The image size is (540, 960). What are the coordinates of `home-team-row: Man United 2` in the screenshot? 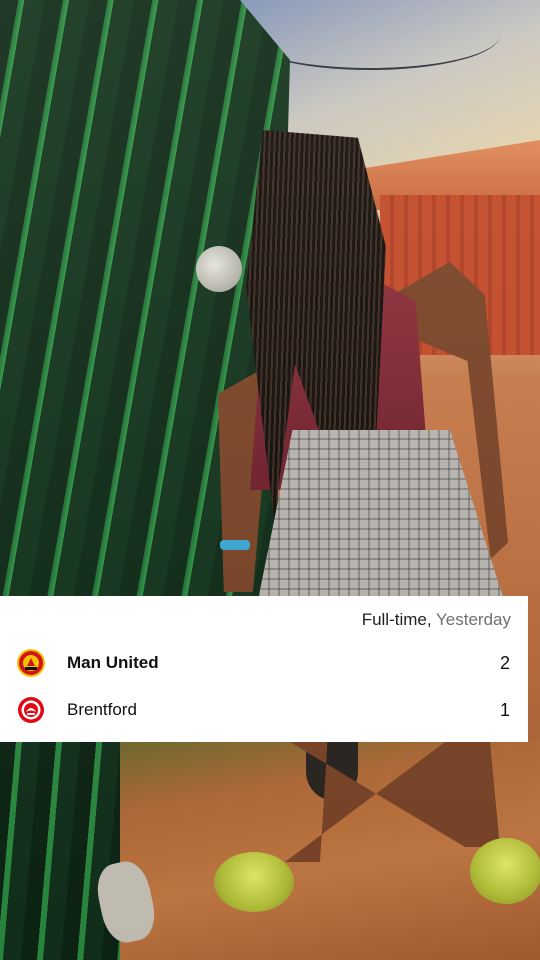 It's located at (264, 663).